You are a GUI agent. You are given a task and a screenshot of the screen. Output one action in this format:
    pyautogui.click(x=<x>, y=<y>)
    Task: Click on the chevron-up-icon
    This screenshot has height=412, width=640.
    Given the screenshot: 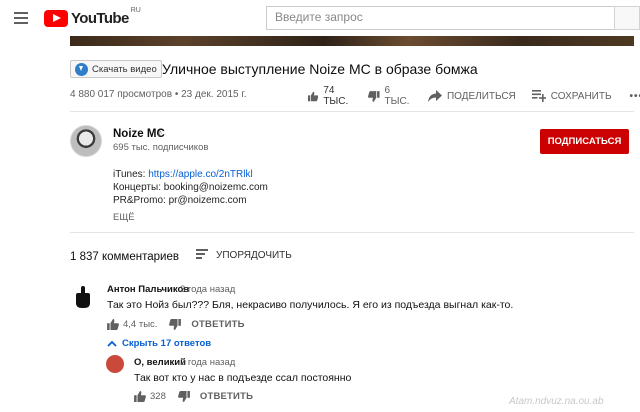 What is the action you would take?
    pyautogui.click(x=112, y=343)
    